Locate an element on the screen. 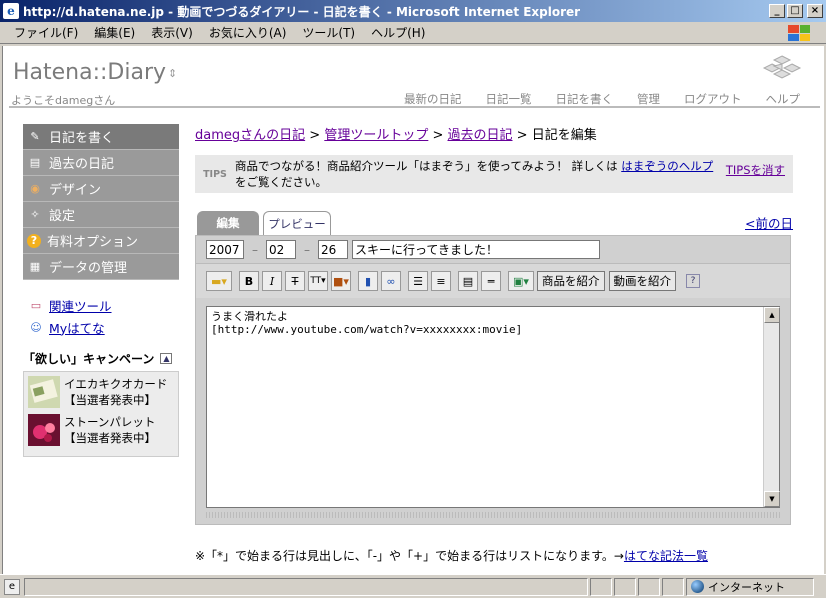  sidebar-item-design: ◉ デザイン is located at coordinates (101, 189).